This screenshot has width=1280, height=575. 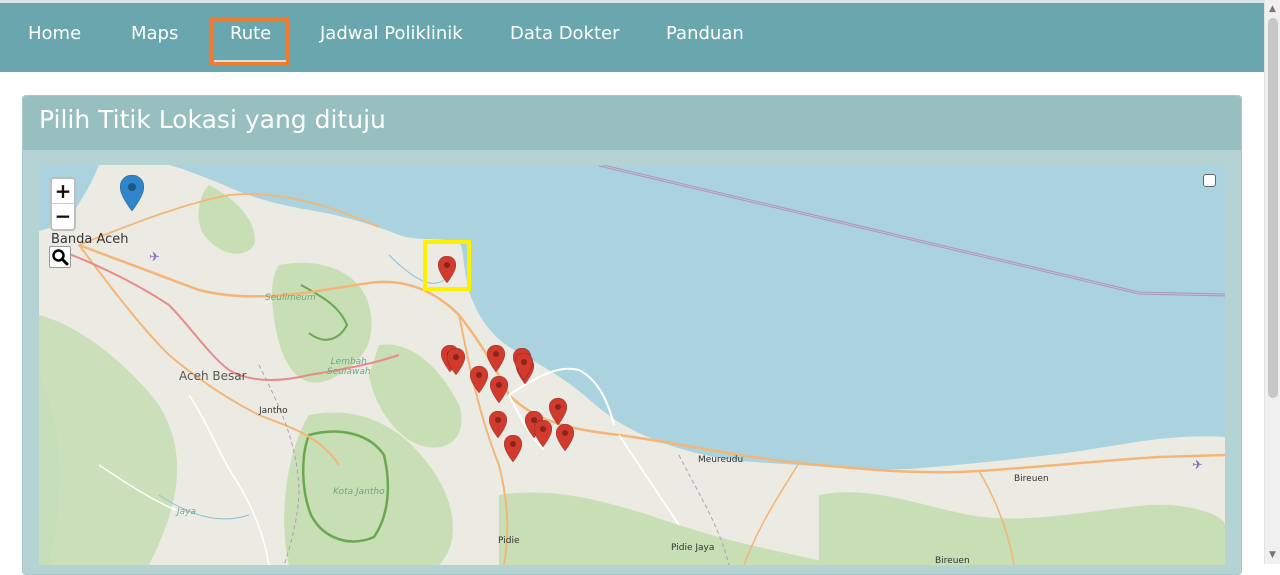 I want to click on search-icon, so click(x=60, y=257).